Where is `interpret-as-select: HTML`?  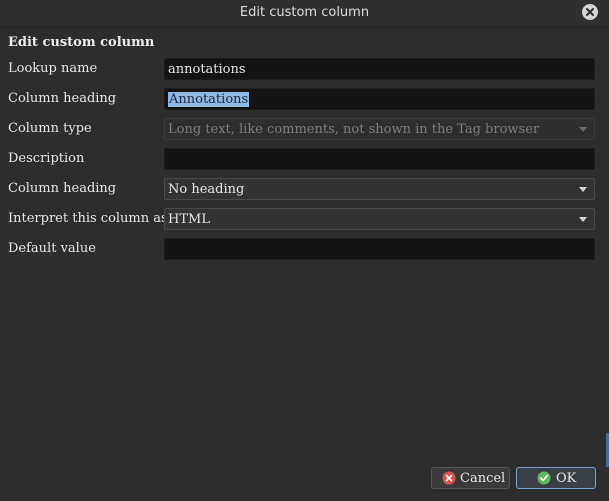 interpret-as-select: HTML is located at coordinates (379, 219).